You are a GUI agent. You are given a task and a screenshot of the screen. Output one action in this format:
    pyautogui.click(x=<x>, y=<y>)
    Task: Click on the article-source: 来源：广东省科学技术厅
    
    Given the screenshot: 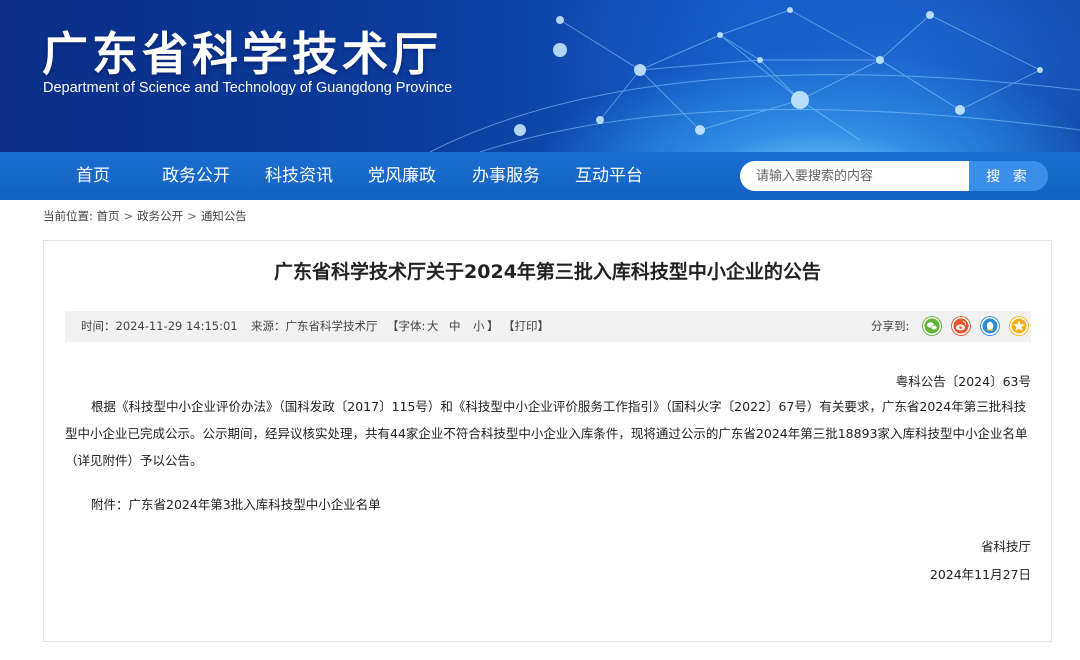 What is the action you would take?
    pyautogui.click(x=314, y=326)
    